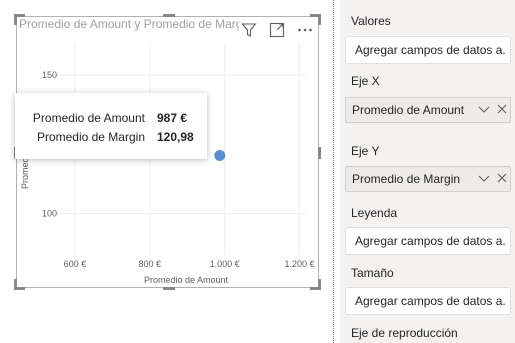 This screenshot has height=343, width=515. I want to click on well-label-size: Tamaño, so click(372, 273).